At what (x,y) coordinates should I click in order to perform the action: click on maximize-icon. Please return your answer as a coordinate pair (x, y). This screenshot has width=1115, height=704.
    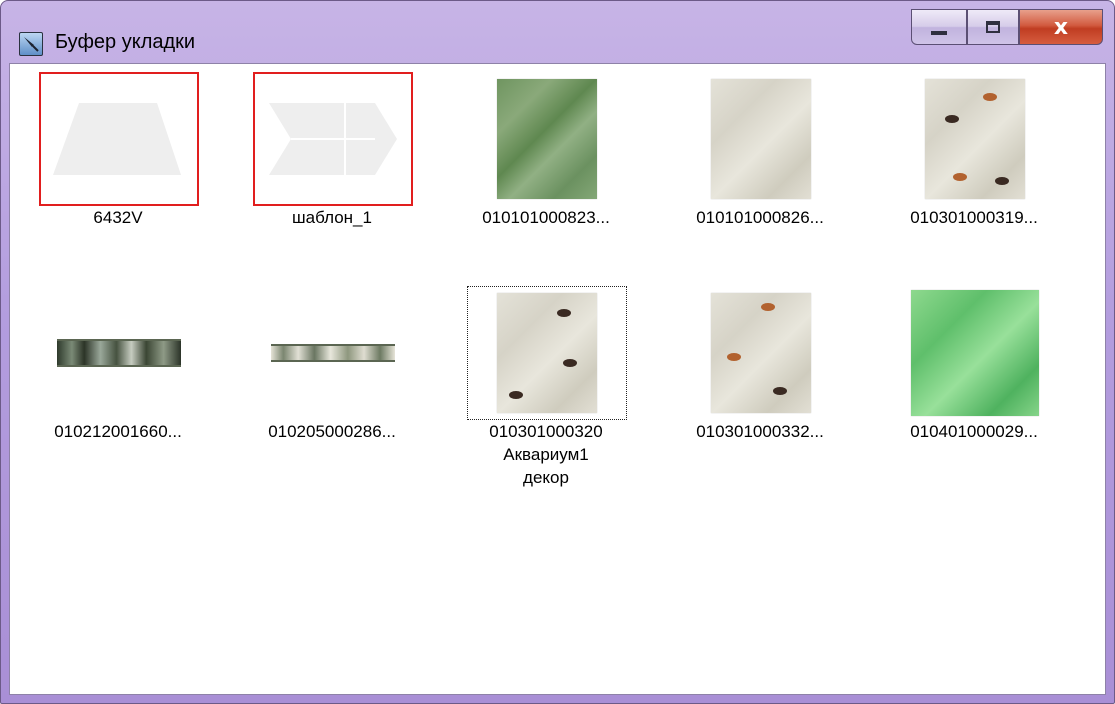
    Looking at the image, I should click on (993, 27).